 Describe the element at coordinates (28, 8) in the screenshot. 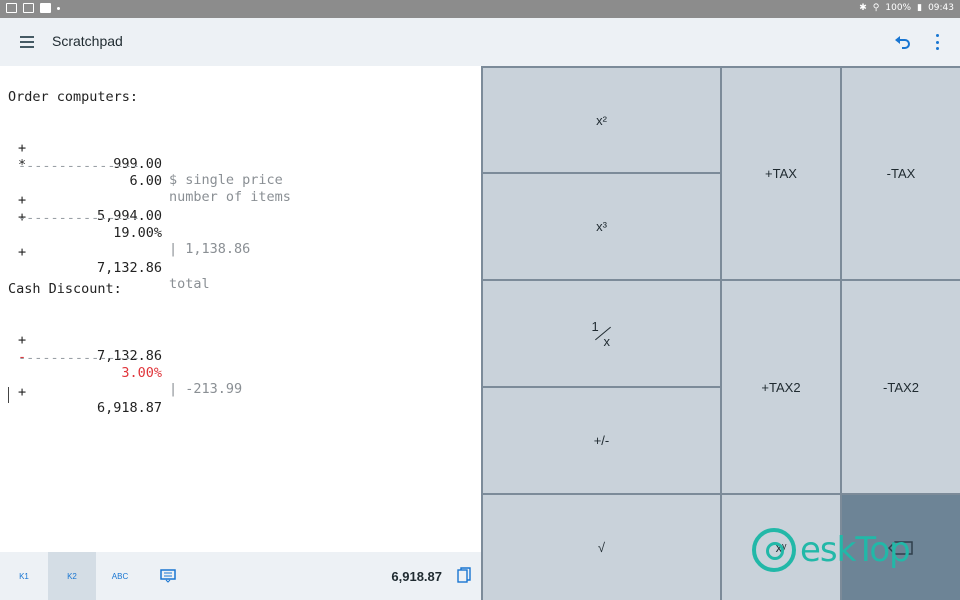

I see `voicemail-icon` at that location.